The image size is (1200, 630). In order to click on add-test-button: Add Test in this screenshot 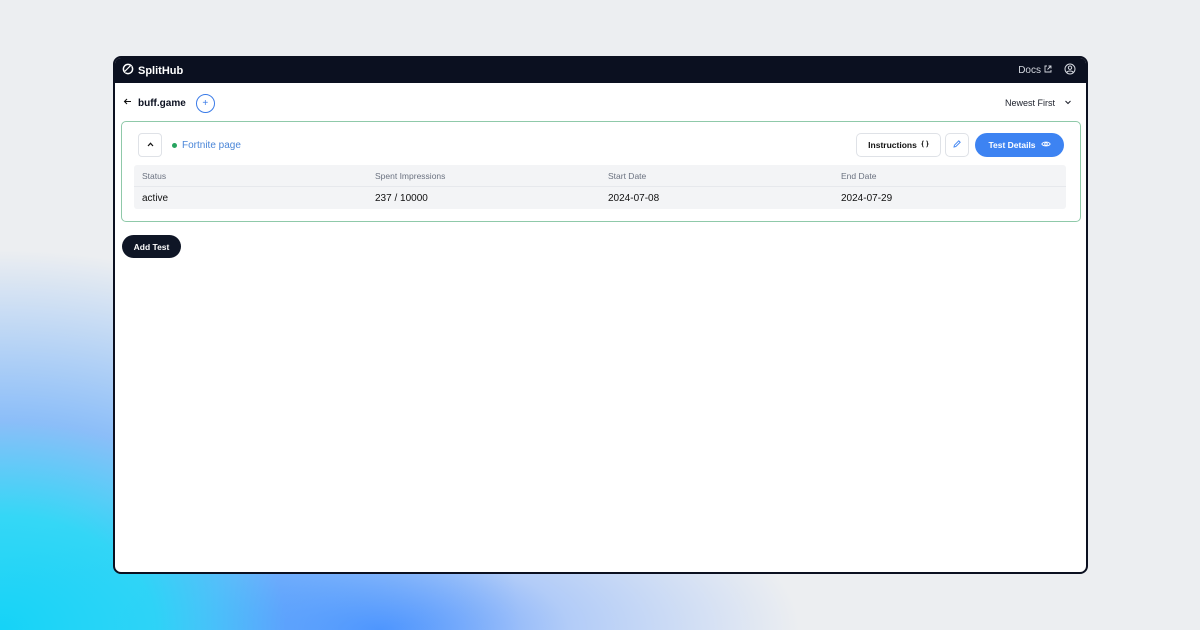, I will do `click(151, 246)`.